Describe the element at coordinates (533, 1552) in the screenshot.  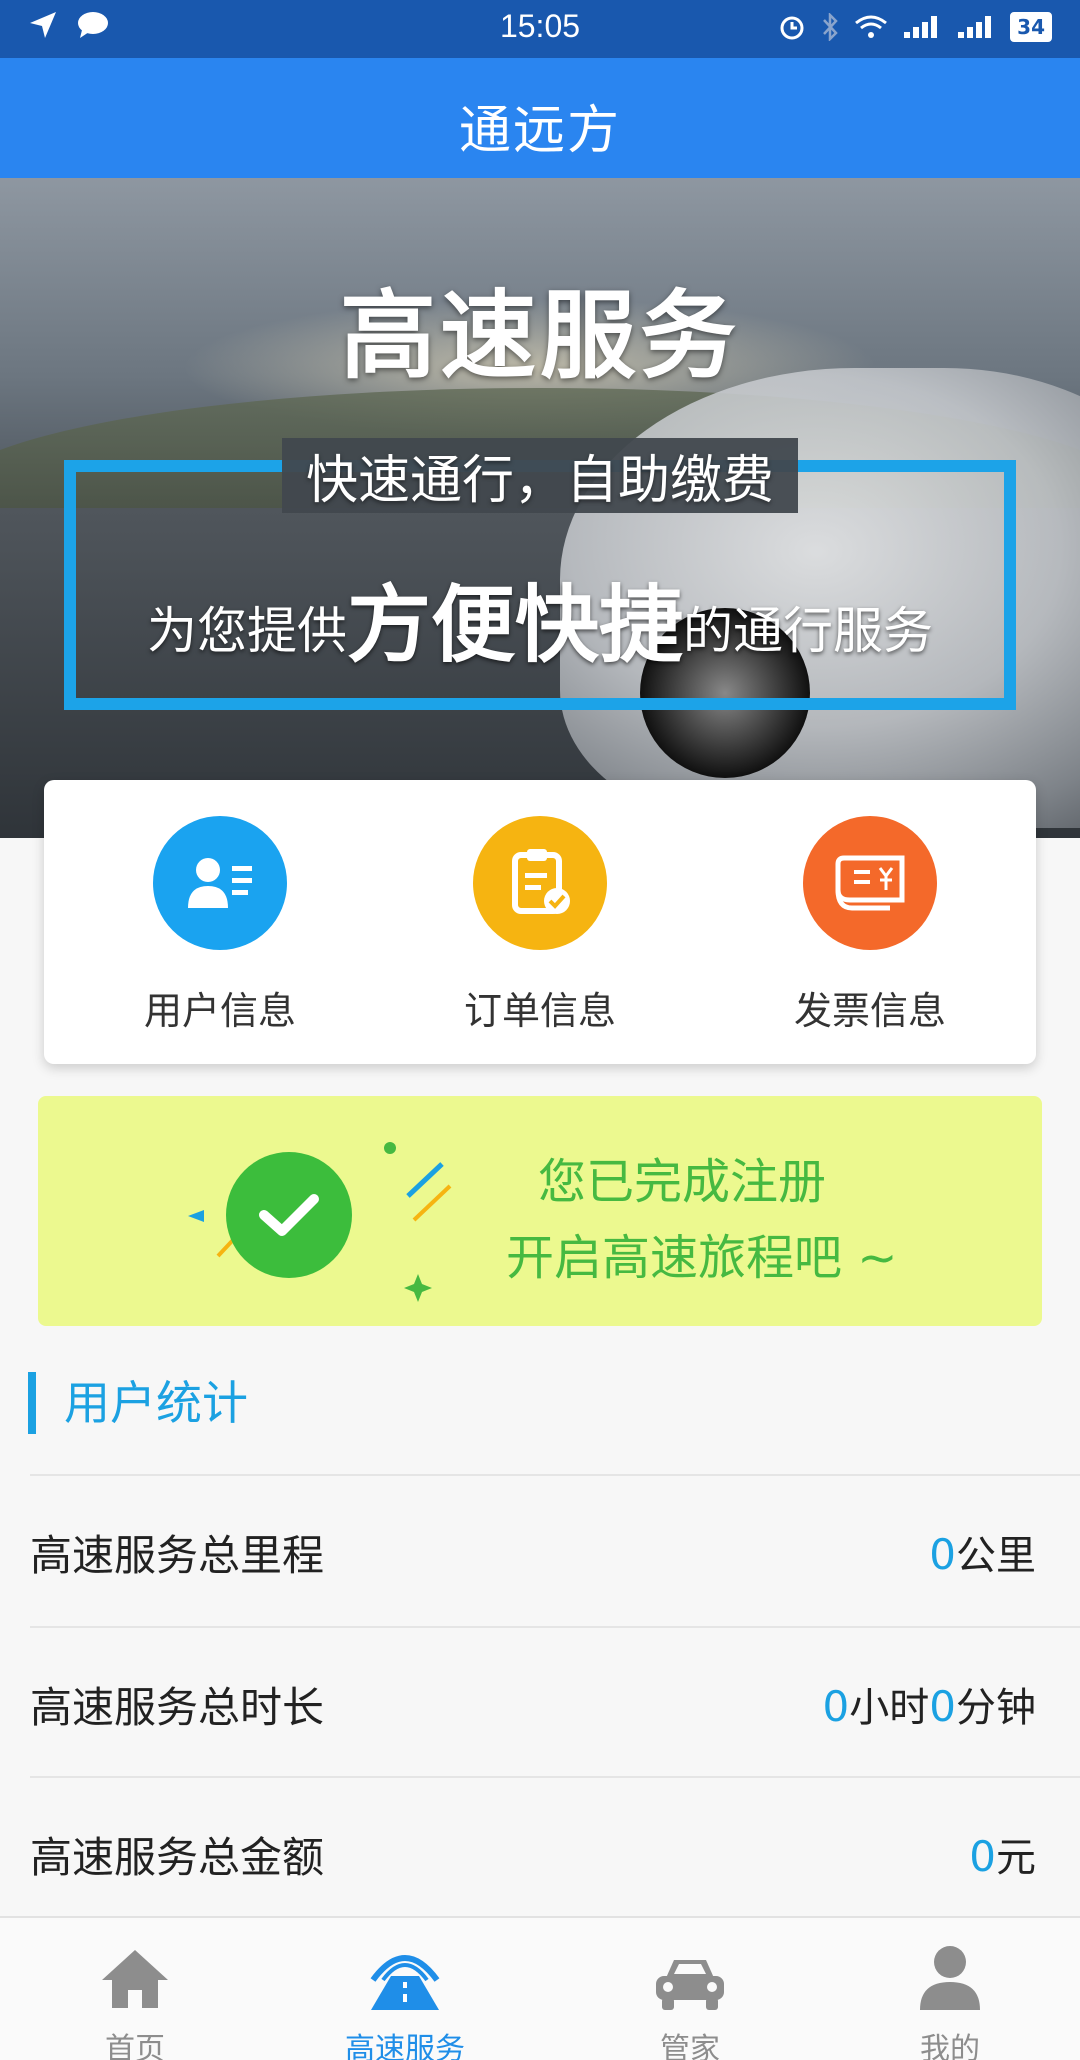
I see `stat-row-mileage: 高速服务总里程 0公里` at that location.